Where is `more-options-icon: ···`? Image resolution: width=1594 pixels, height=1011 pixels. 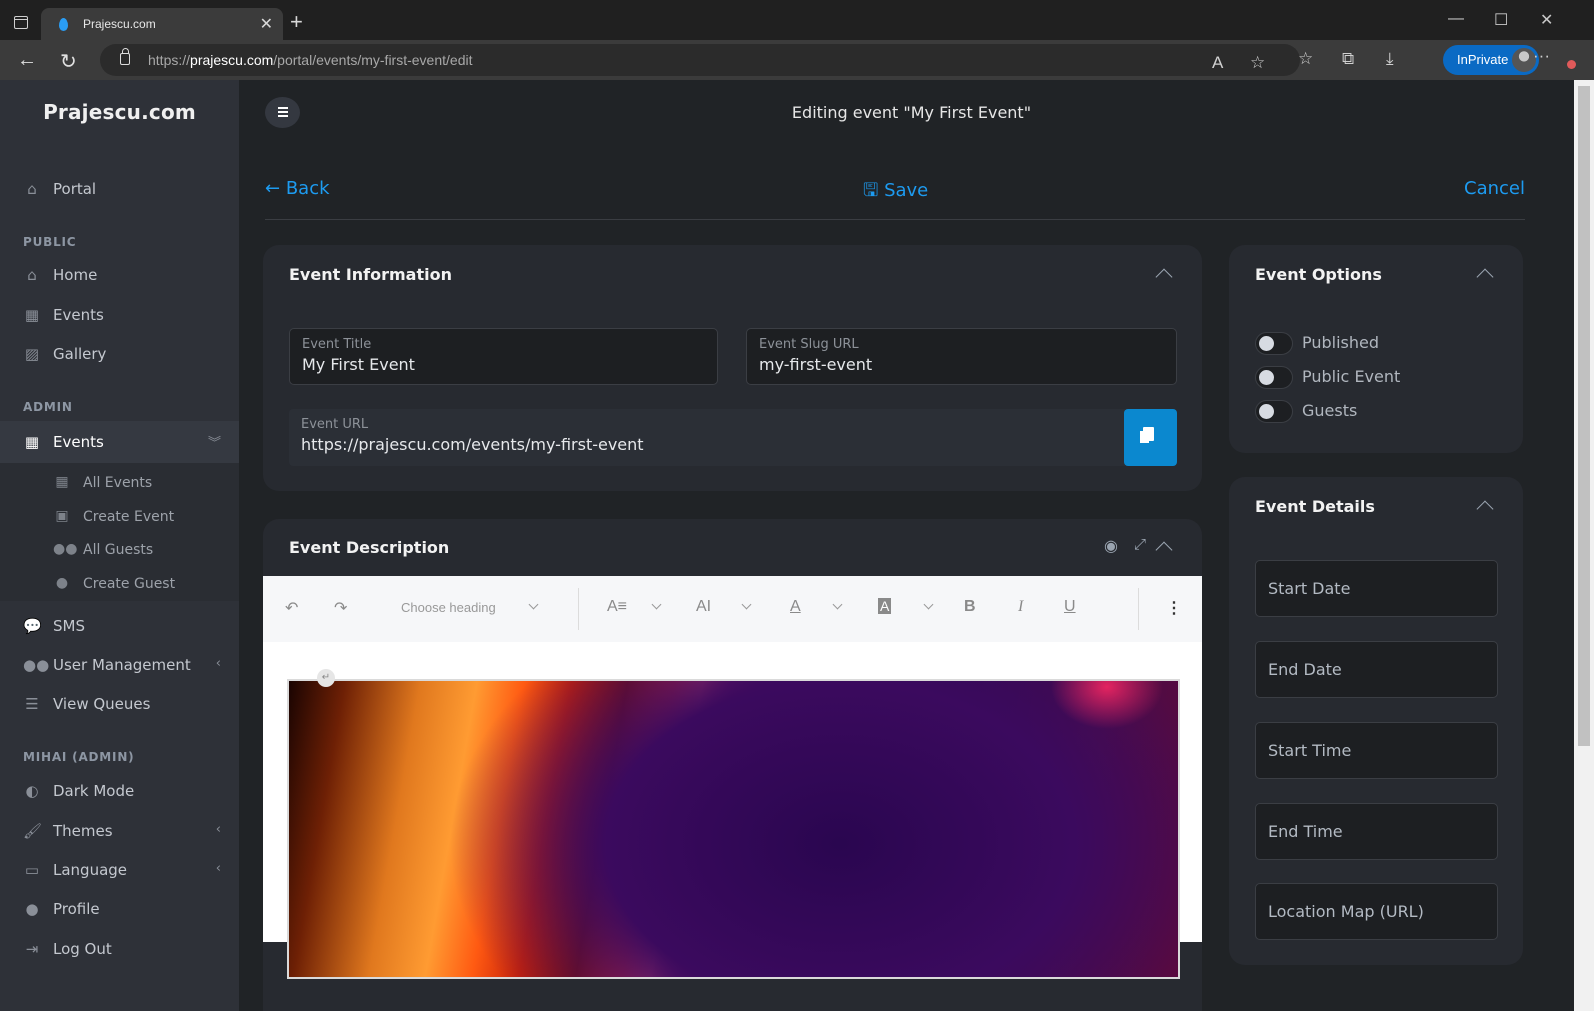
more-options-icon: ··· is located at coordinates (1541, 56).